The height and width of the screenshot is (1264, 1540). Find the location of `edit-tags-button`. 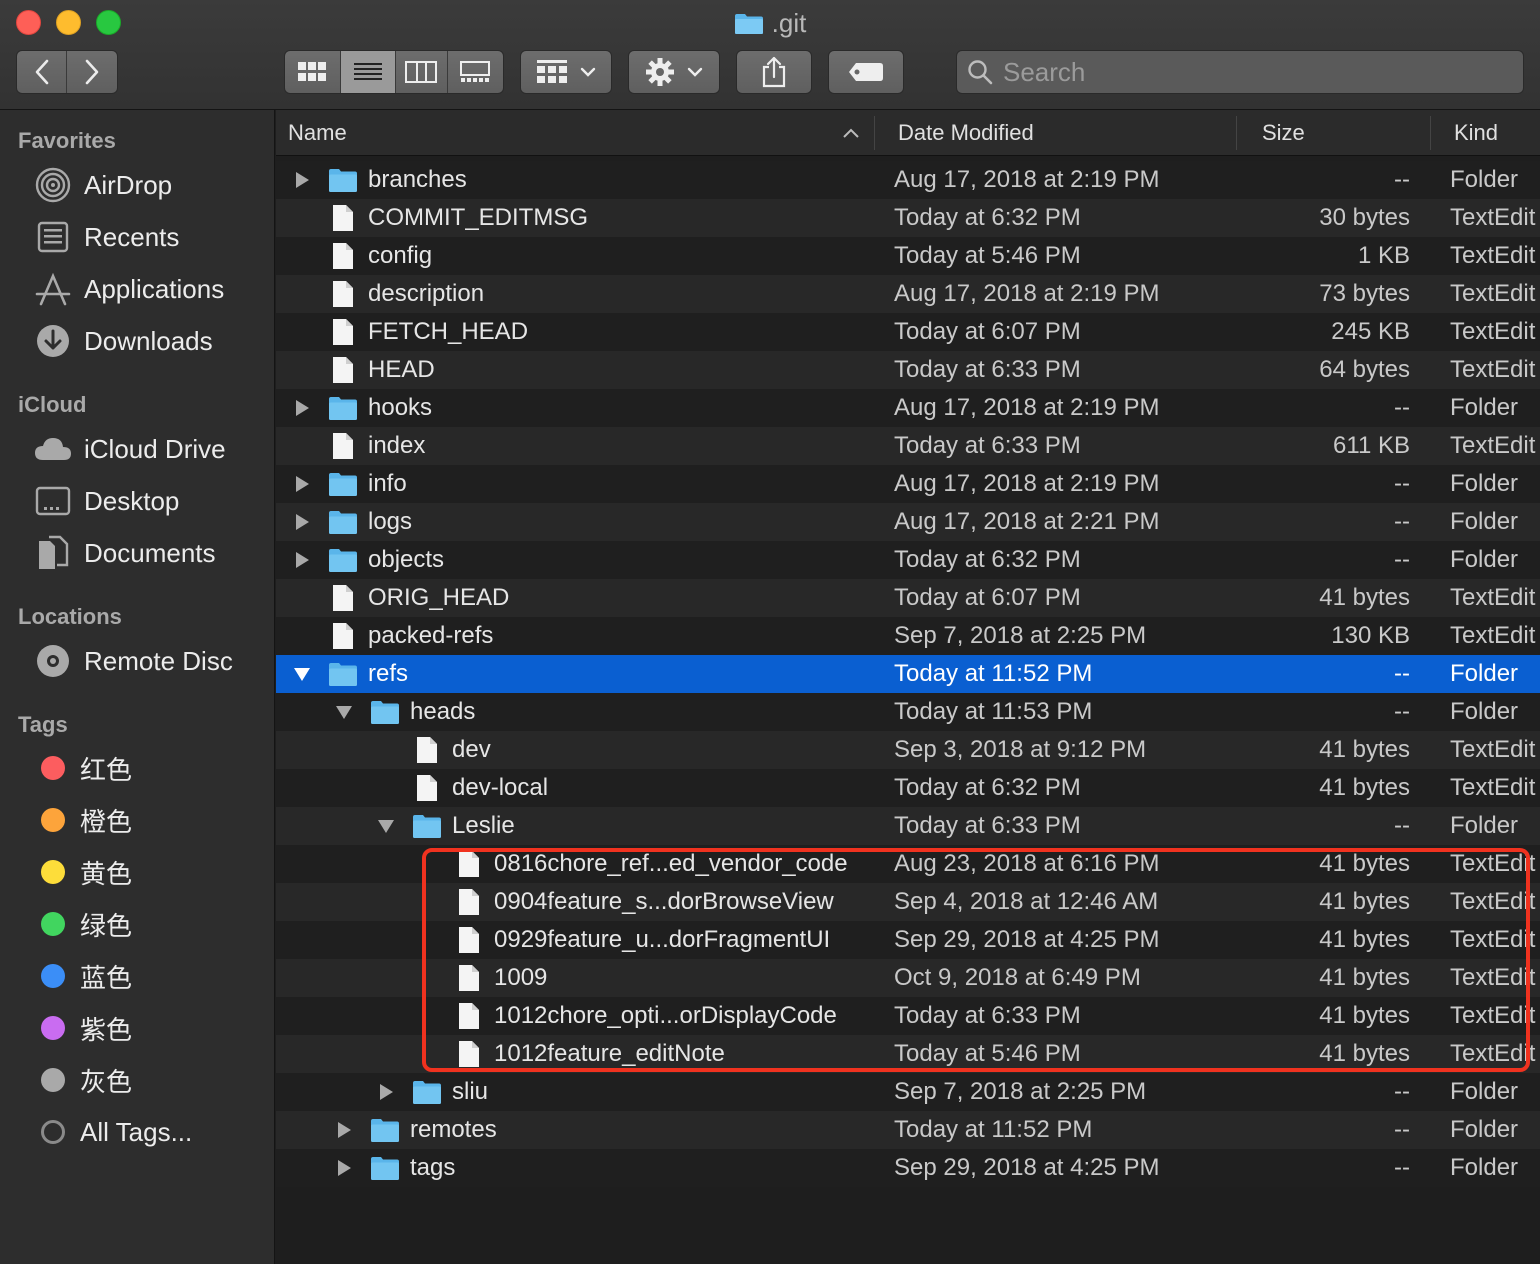

edit-tags-button is located at coordinates (866, 72).